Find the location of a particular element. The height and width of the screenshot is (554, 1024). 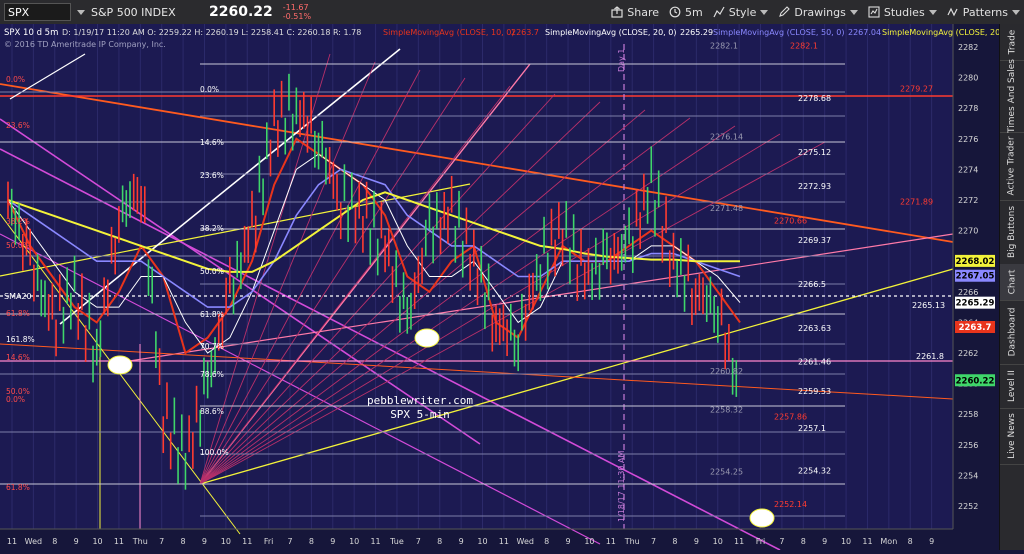

sidebar-tab-times-and-sales: Times And Sales is located at coordinates (1012, 96).